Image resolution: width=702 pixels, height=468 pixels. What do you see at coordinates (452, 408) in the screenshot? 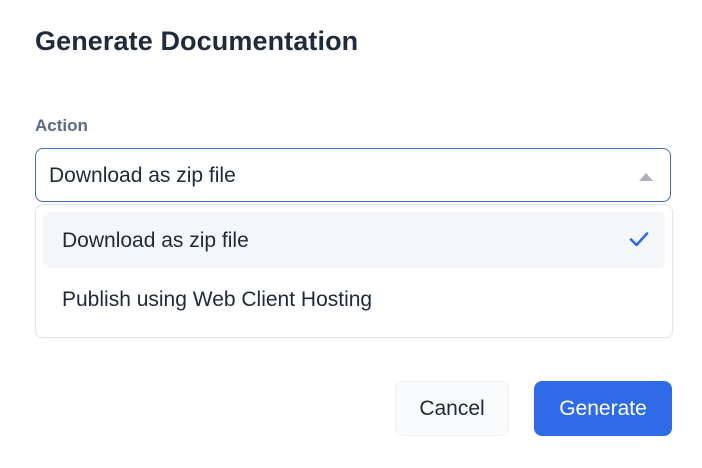
I see `cancel-button: Cancel` at bounding box center [452, 408].